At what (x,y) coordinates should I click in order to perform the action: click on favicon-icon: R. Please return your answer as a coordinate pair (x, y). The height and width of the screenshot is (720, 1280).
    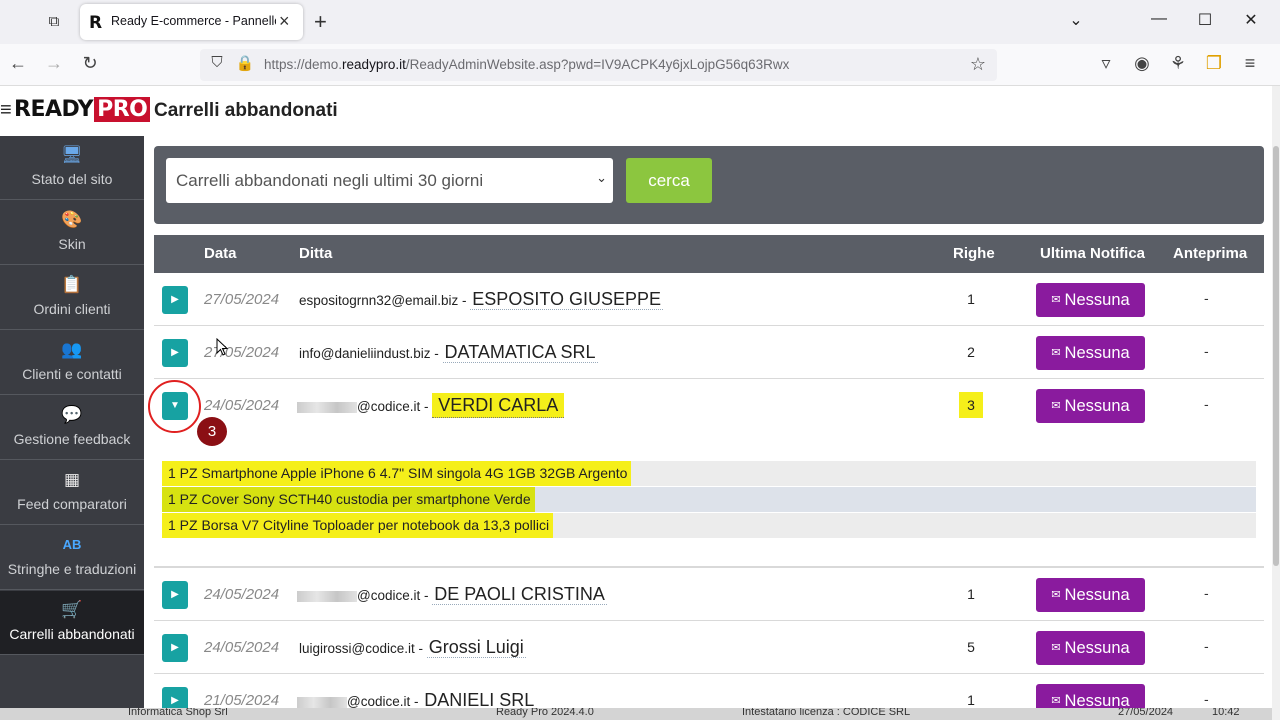
    Looking at the image, I should click on (96, 23).